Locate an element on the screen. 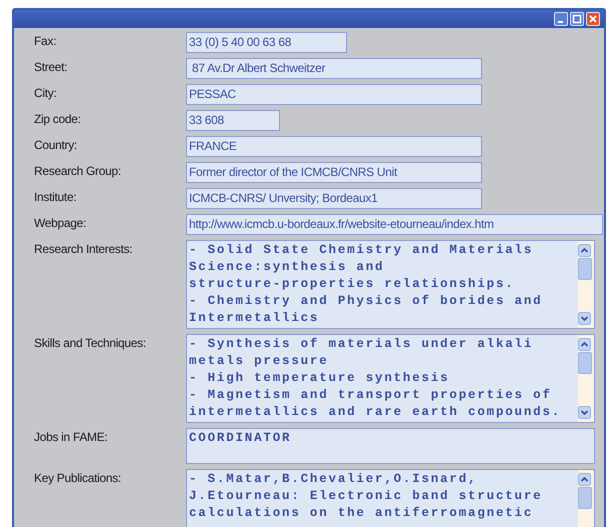 The height and width of the screenshot is (527, 613). text-field: Former director of the ICMCB/CNRS Unit is located at coordinates (334, 172).